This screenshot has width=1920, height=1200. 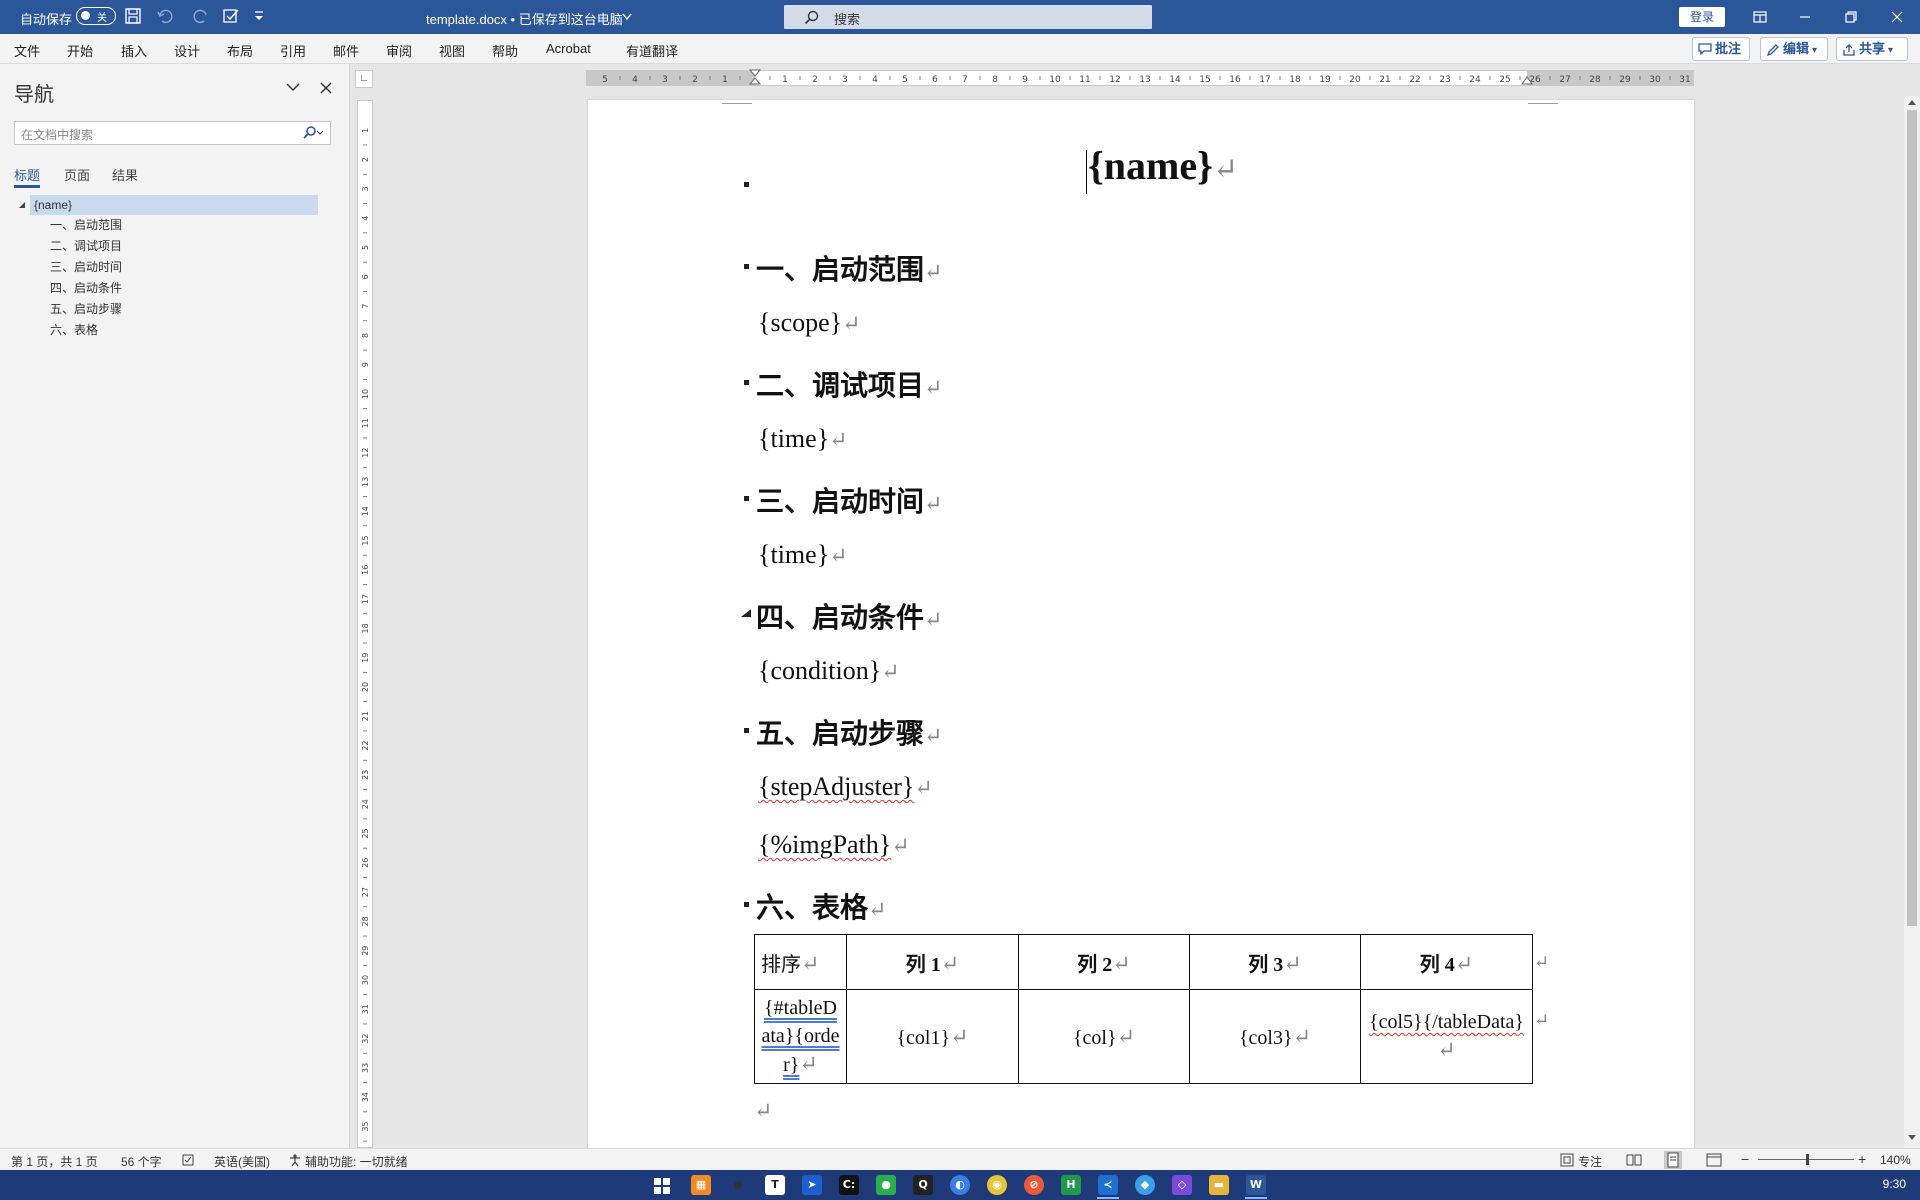 I want to click on undo-icon, so click(x=166, y=17).